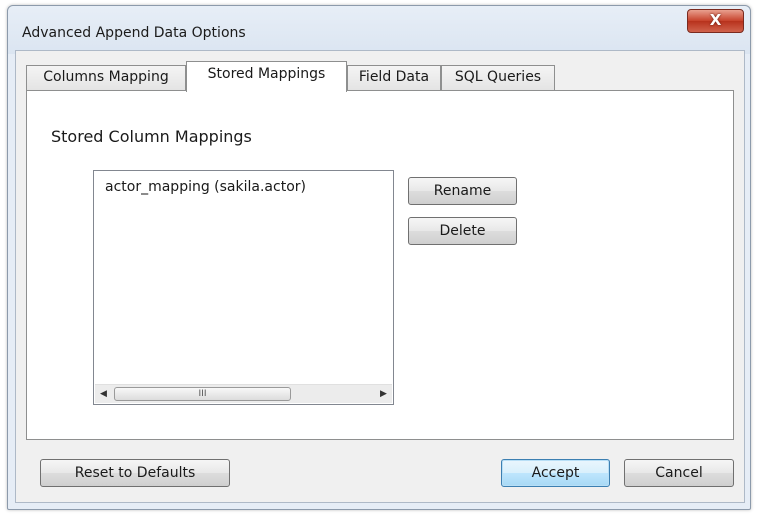 The image size is (757, 516). I want to click on list-item: actor_mapping (sakila.actor), so click(205, 187).